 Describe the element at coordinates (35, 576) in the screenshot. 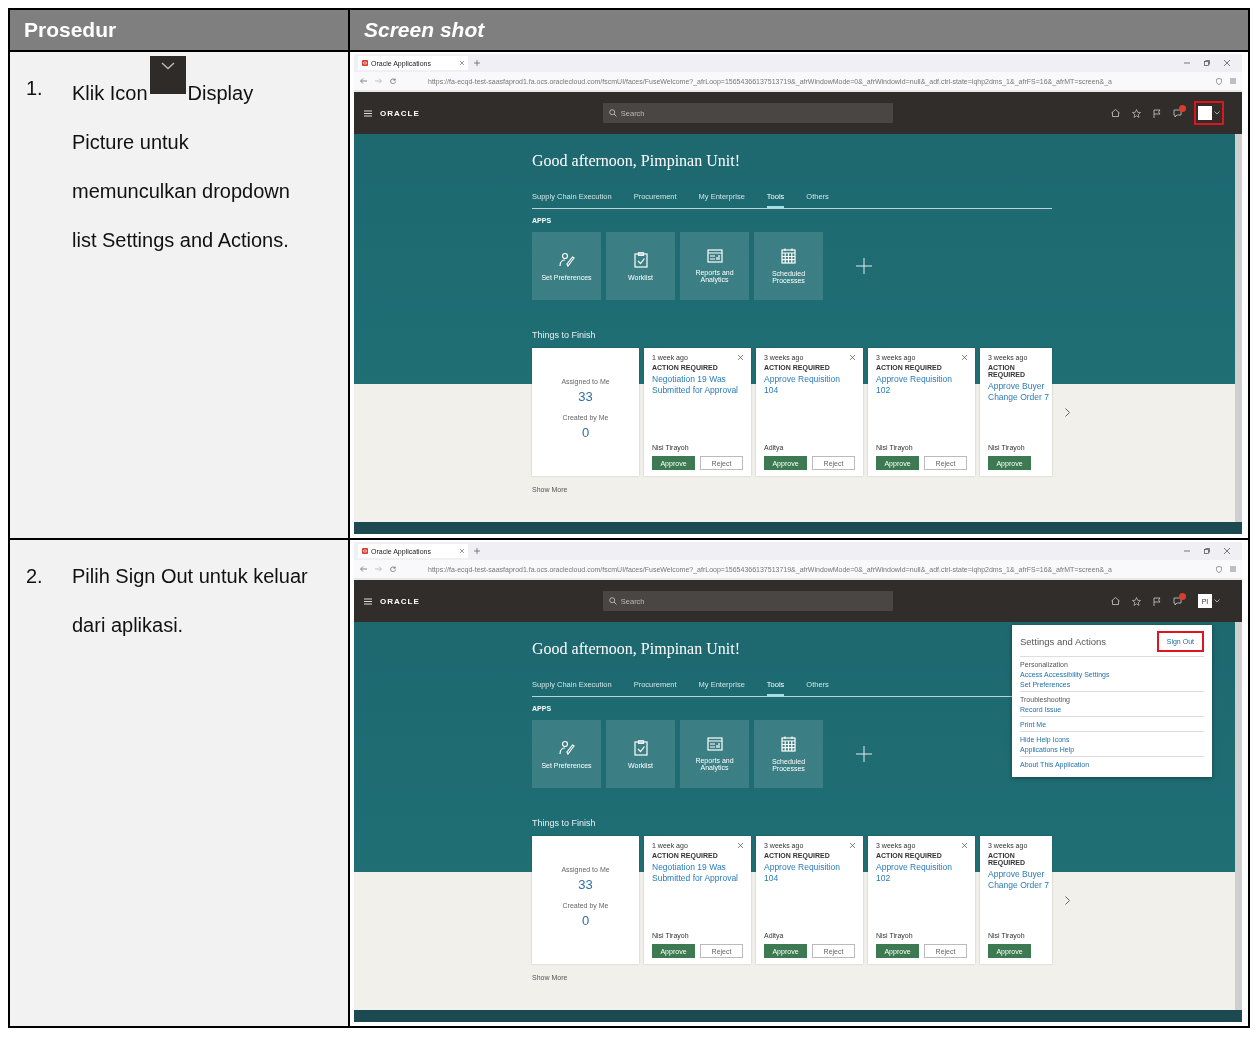

I see `step-number: 2.` at that location.